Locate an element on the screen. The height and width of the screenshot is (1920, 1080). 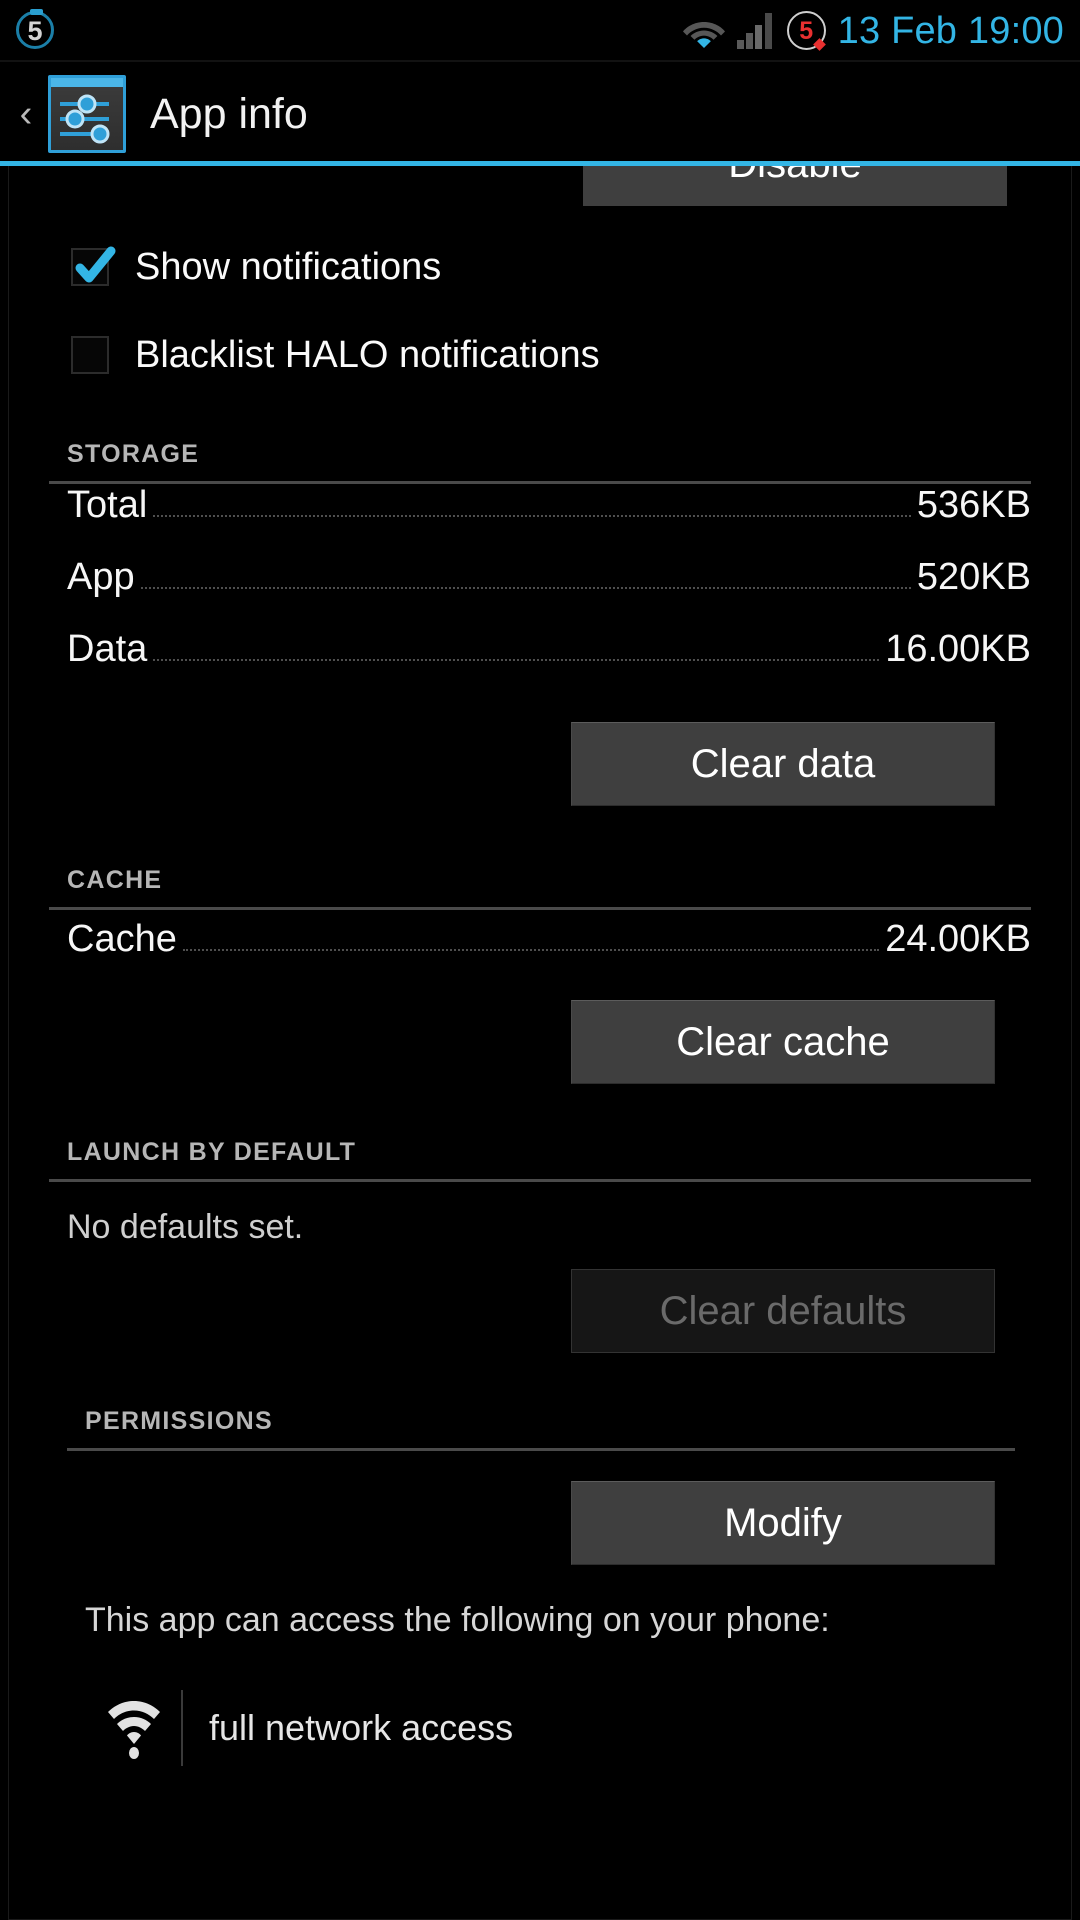
storage-app-value: 520KB is located at coordinates (973, 577).